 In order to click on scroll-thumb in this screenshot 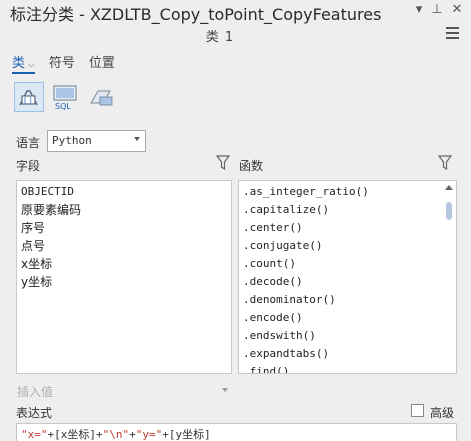, I will do `click(449, 211)`.